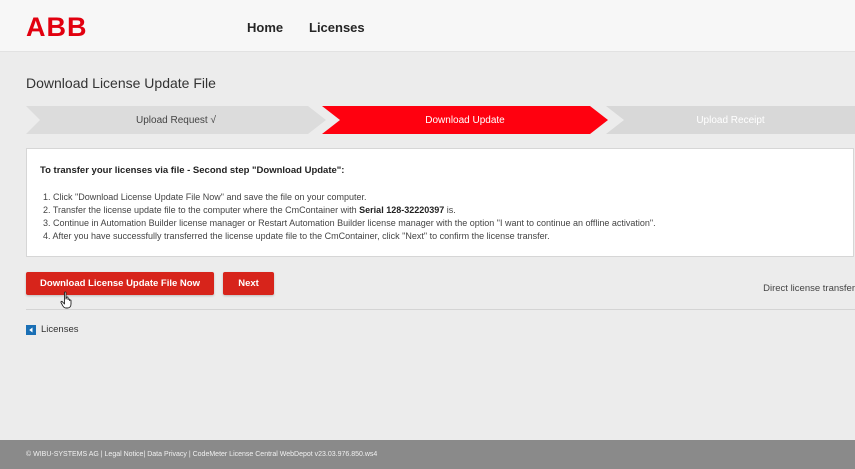  What do you see at coordinates (809, 288) in the screenshot?
I see `direct-license-transfer-link: Direct license transfer` at bounding box center [809, 288].